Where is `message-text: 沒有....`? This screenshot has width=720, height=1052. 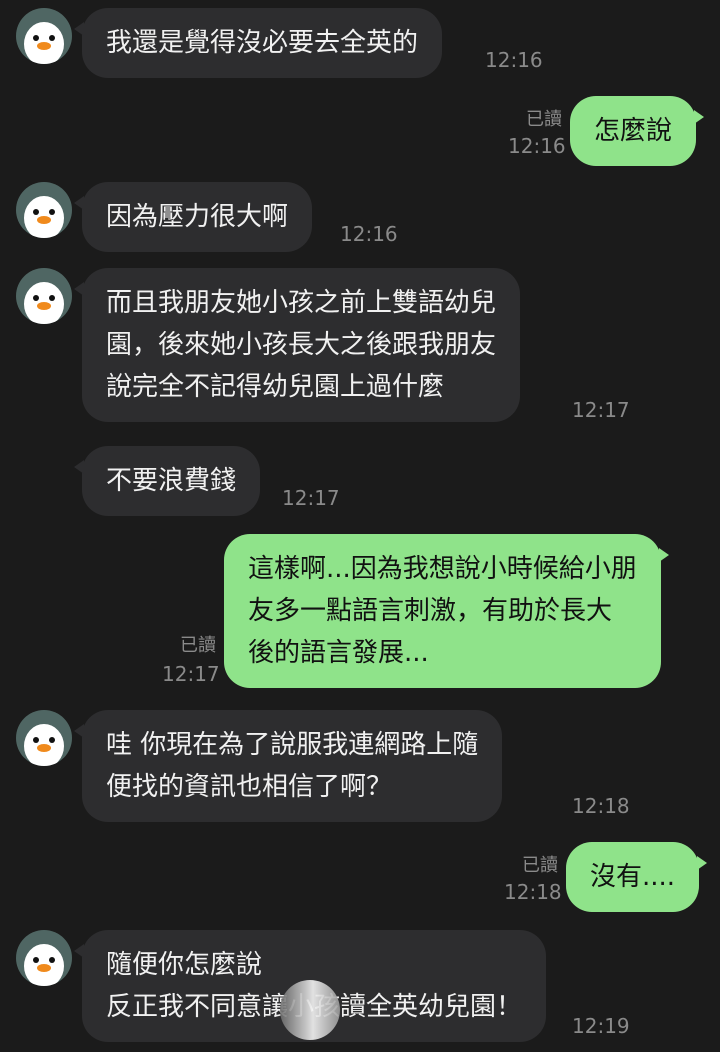
message-text: 沒有.... is located at coordinates (633, 877).